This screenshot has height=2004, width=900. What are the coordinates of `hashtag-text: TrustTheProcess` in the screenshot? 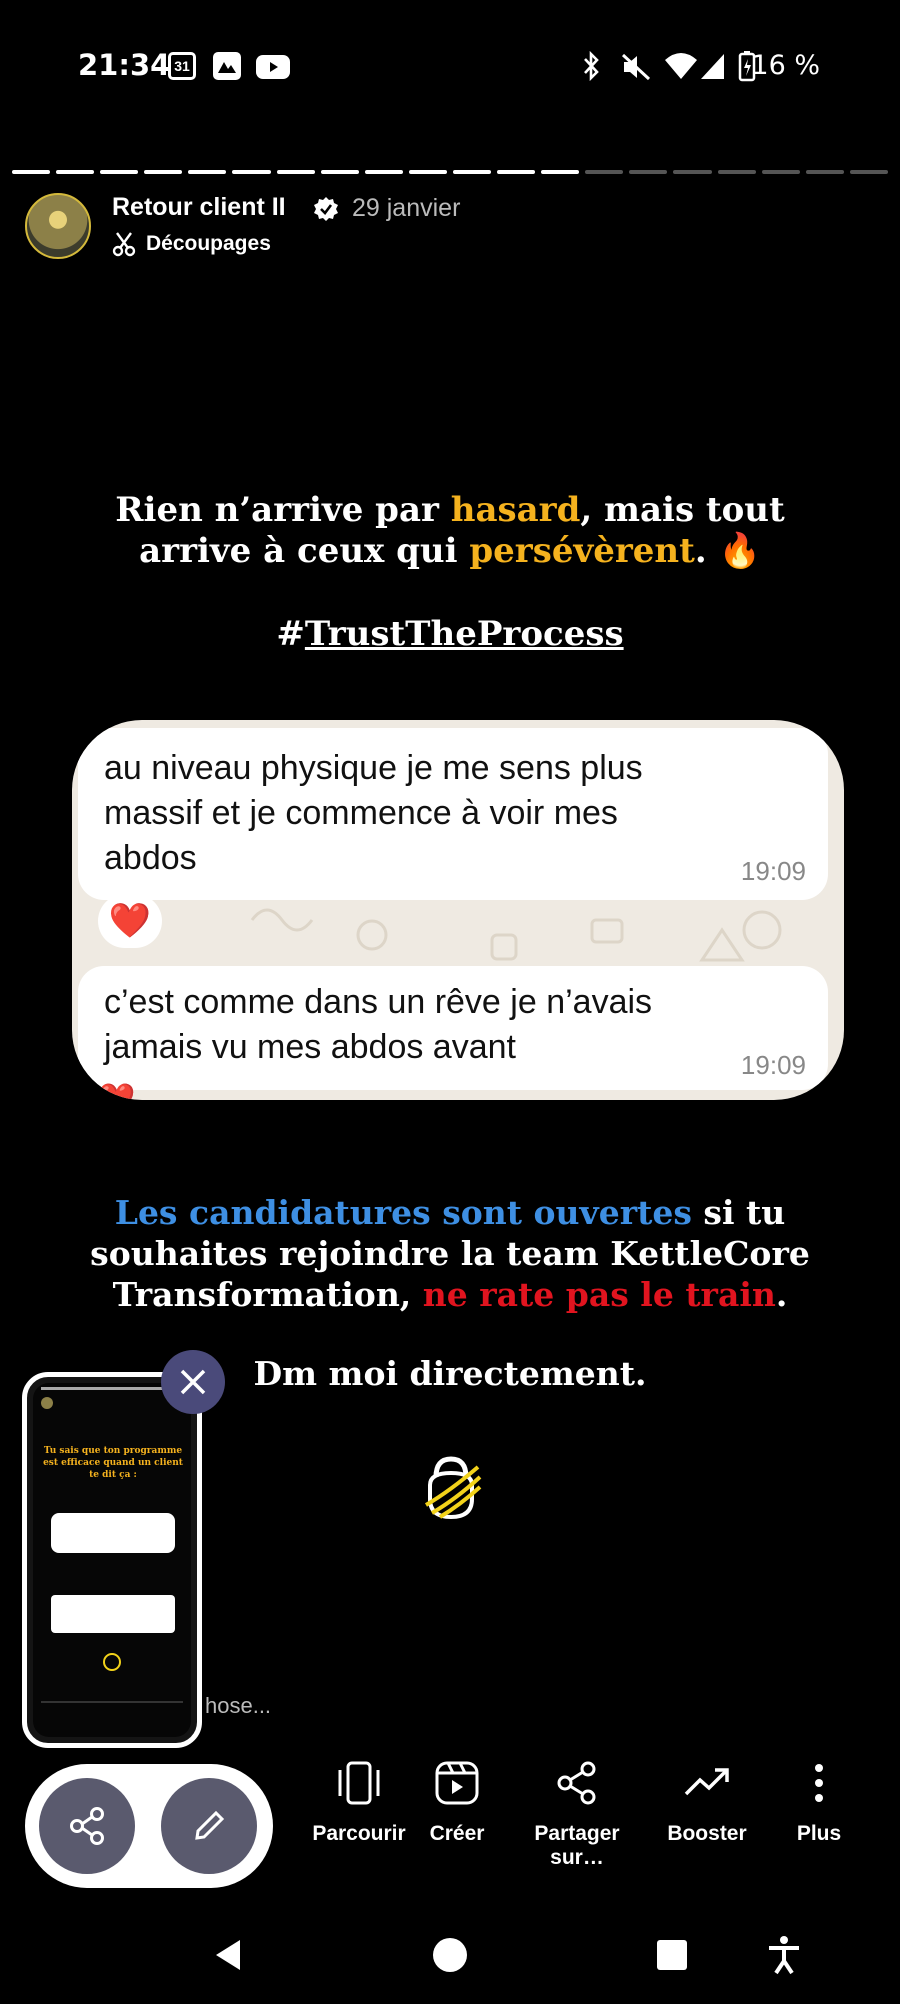 It's located at (464, 634).